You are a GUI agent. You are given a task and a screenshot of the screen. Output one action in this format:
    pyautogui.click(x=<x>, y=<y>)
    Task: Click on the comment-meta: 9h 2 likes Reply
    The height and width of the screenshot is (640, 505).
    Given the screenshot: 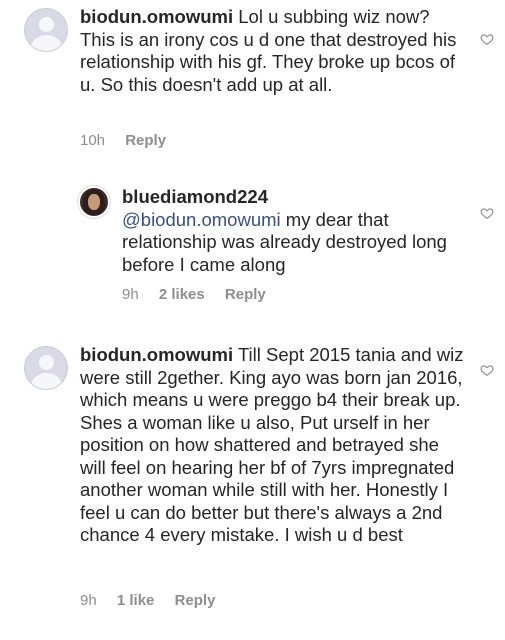 What is the action you would take?
    pyautogui.click(x=202, y=294)
    